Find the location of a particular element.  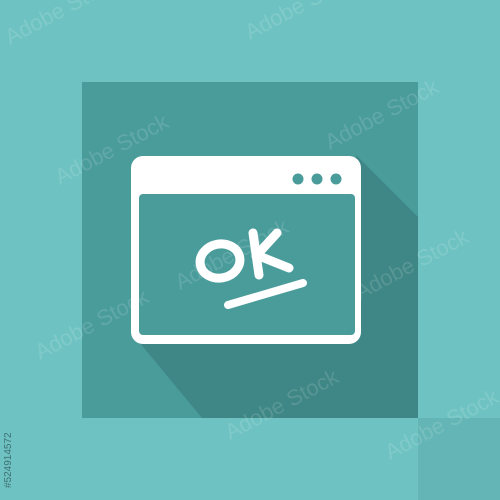

window-dot-1-icon is located at coordinates (298, 179).